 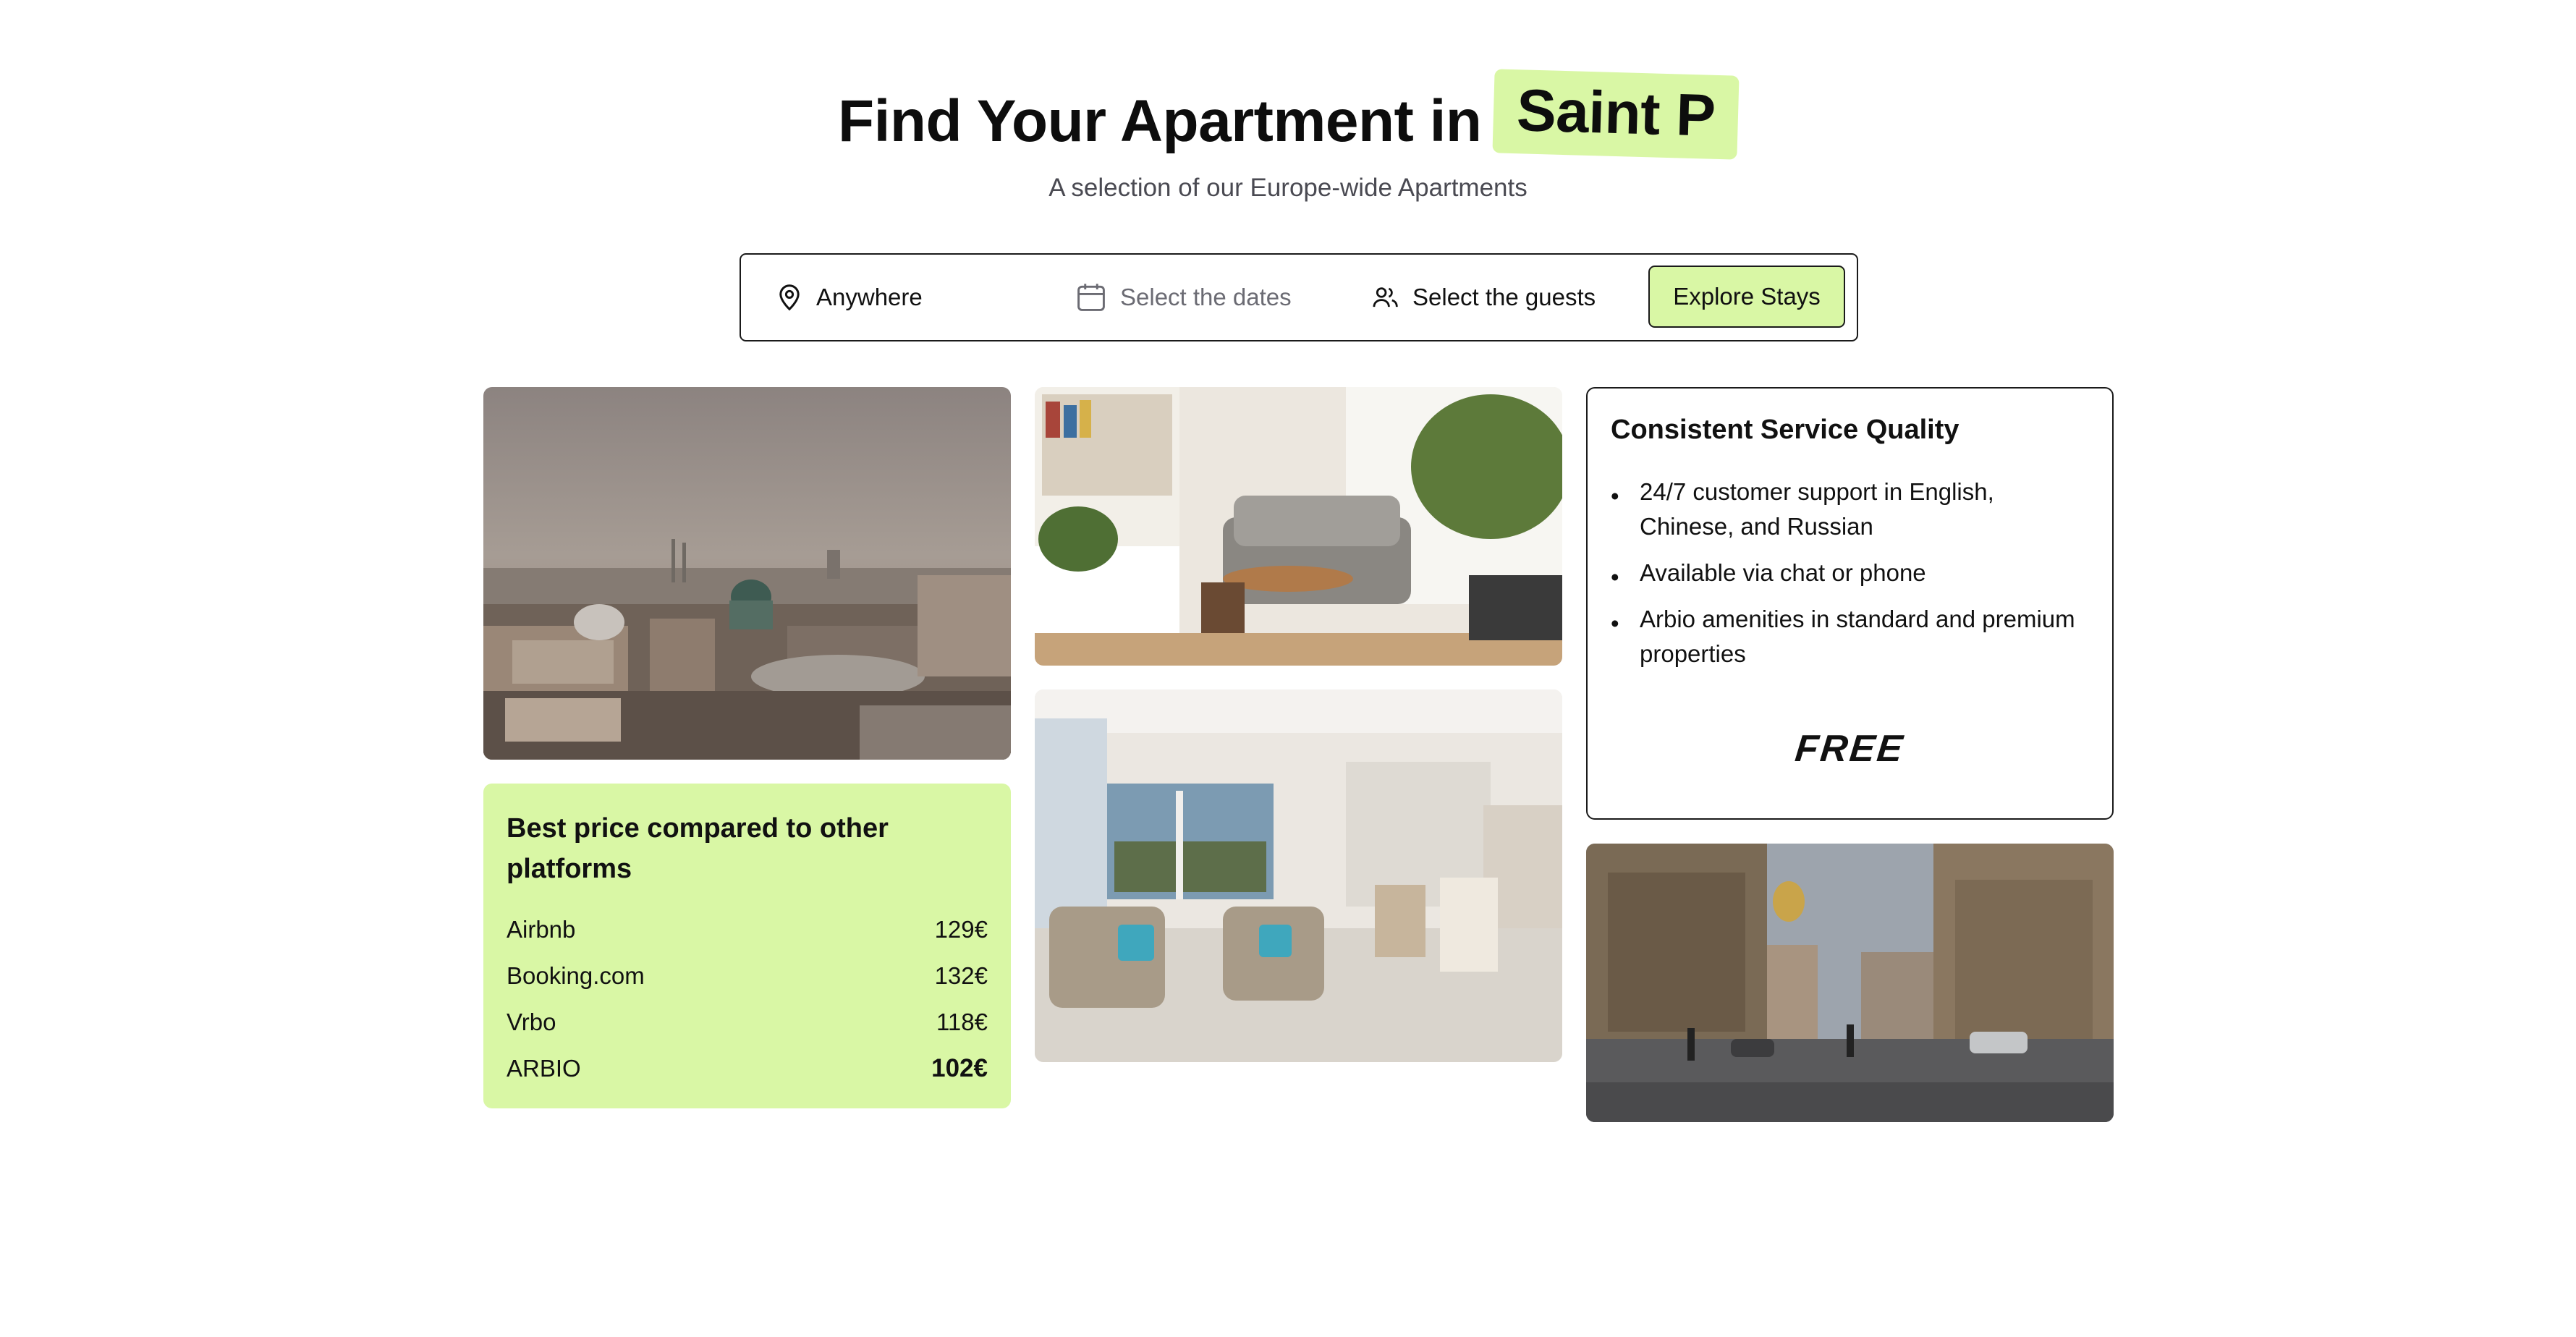 What do you see at coordinates (1504, 296) in the screenshot?
I see `guests-value: Select the guests` at bounding box center [1504, 296].